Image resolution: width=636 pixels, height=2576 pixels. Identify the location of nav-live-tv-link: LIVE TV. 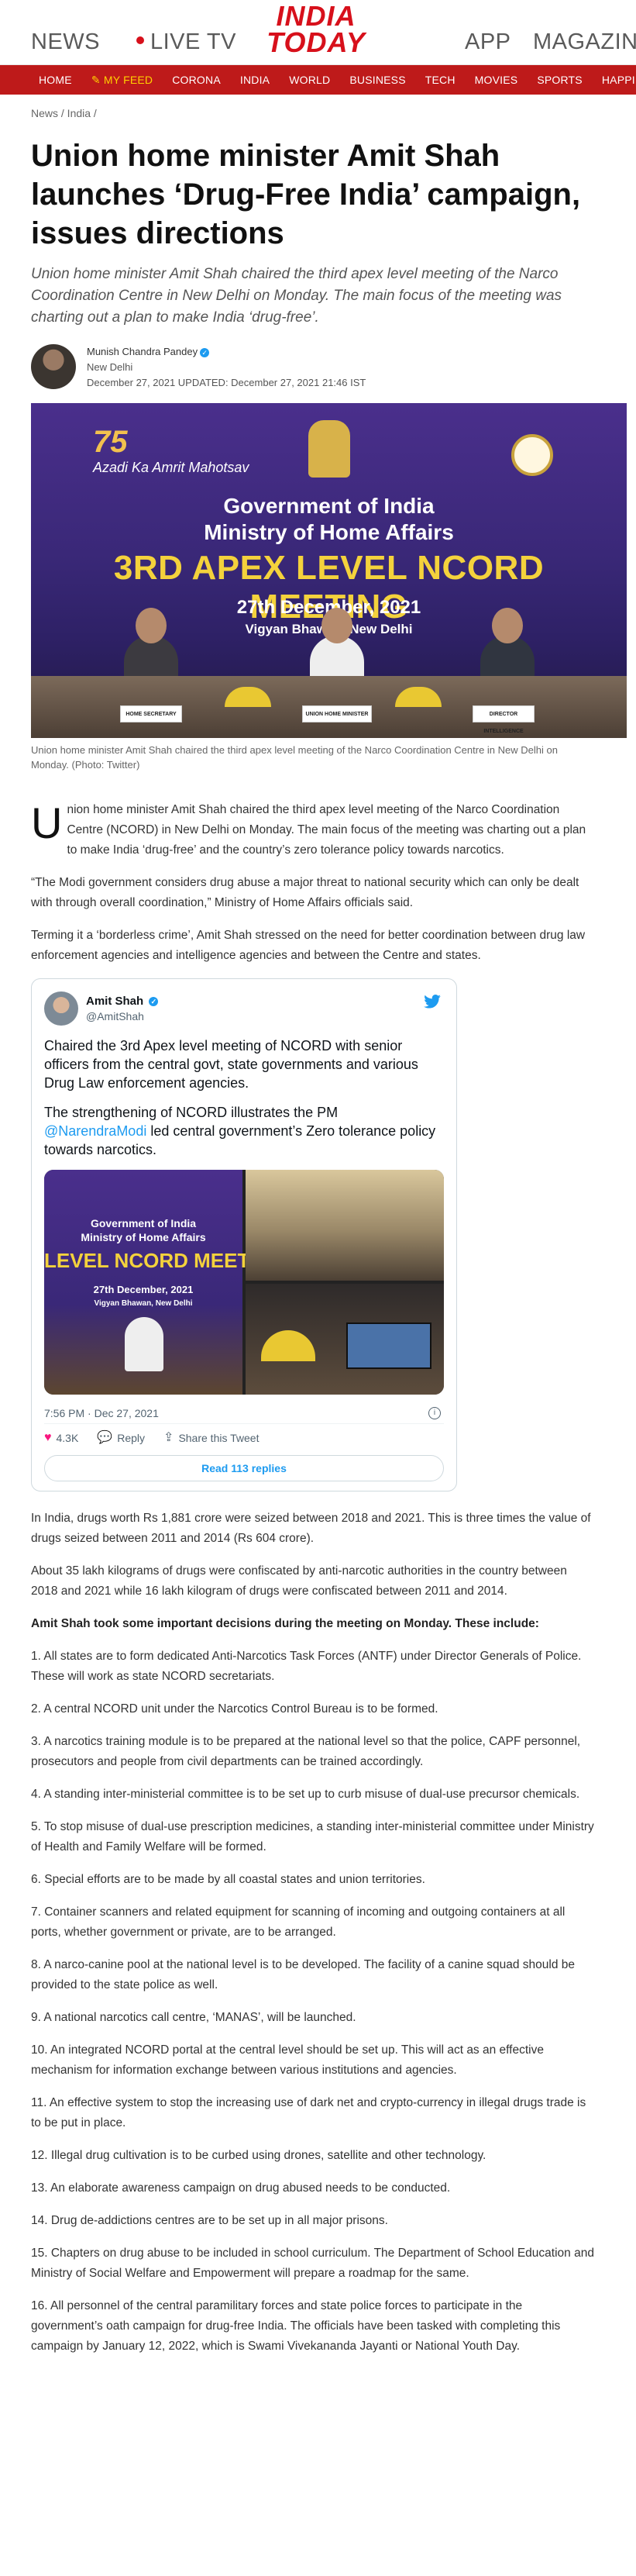
(186, 42).